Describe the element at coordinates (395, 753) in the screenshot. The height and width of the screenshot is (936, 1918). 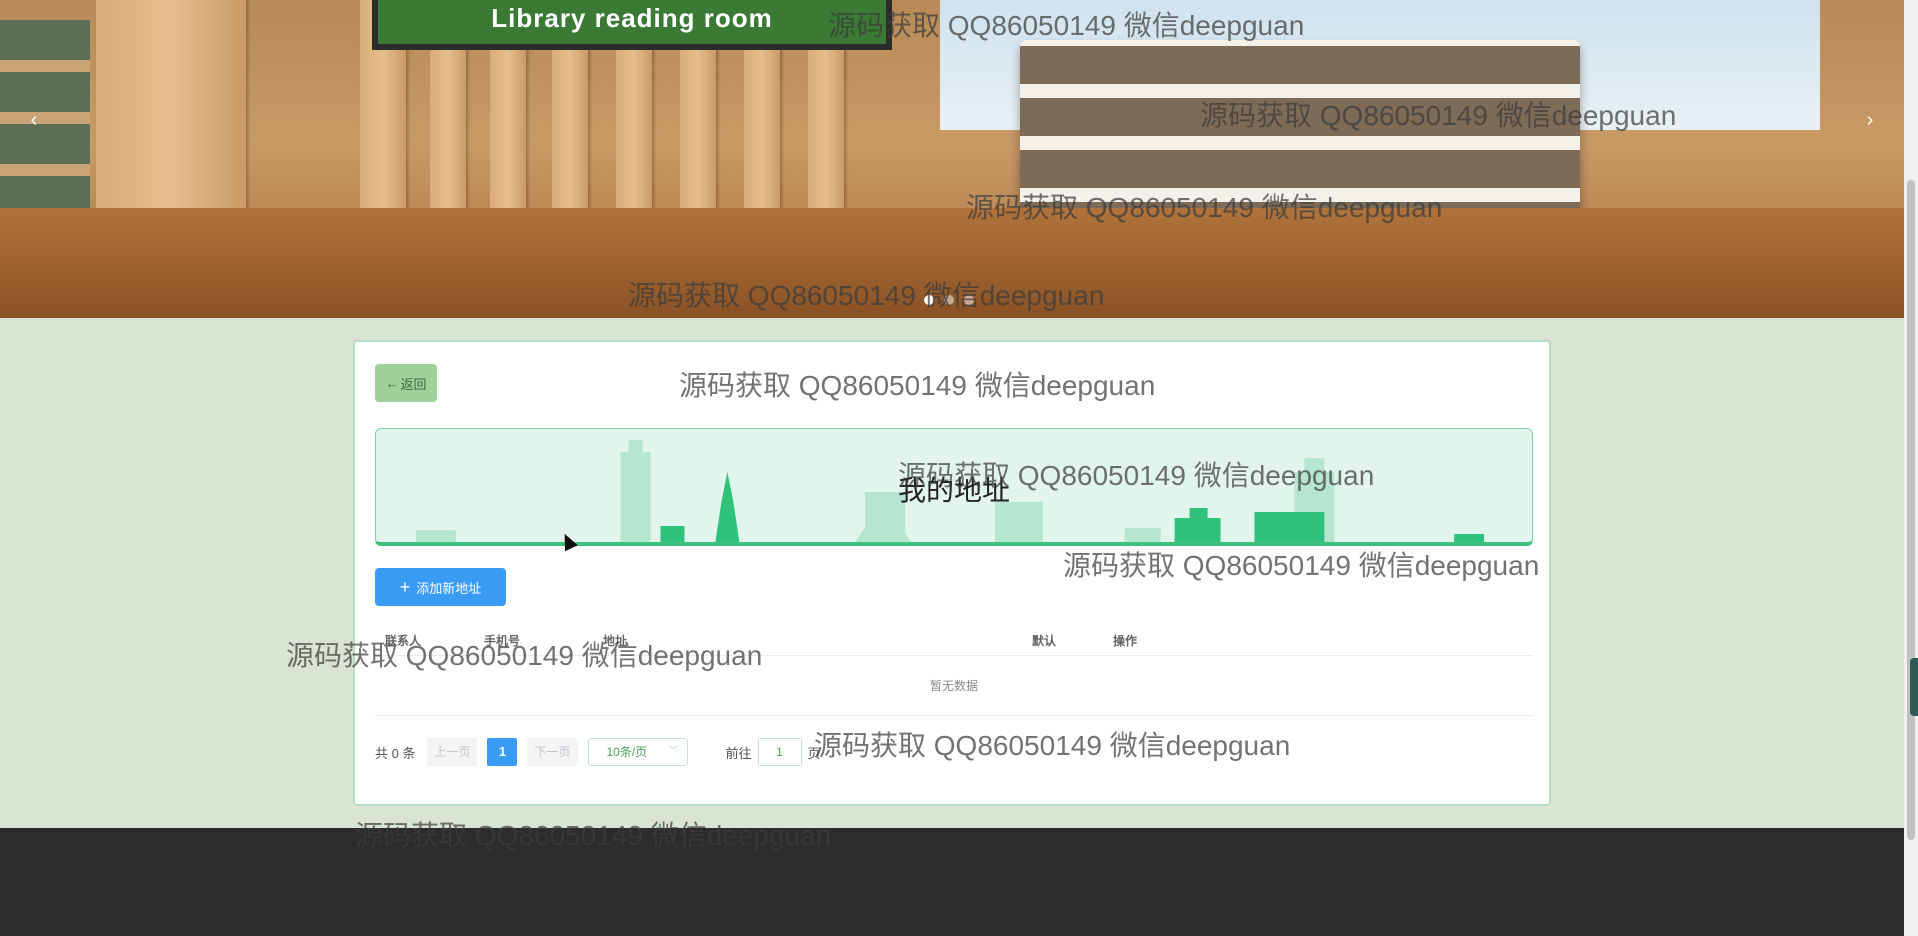
I see `pagination-total: 共 0 条` at that location.